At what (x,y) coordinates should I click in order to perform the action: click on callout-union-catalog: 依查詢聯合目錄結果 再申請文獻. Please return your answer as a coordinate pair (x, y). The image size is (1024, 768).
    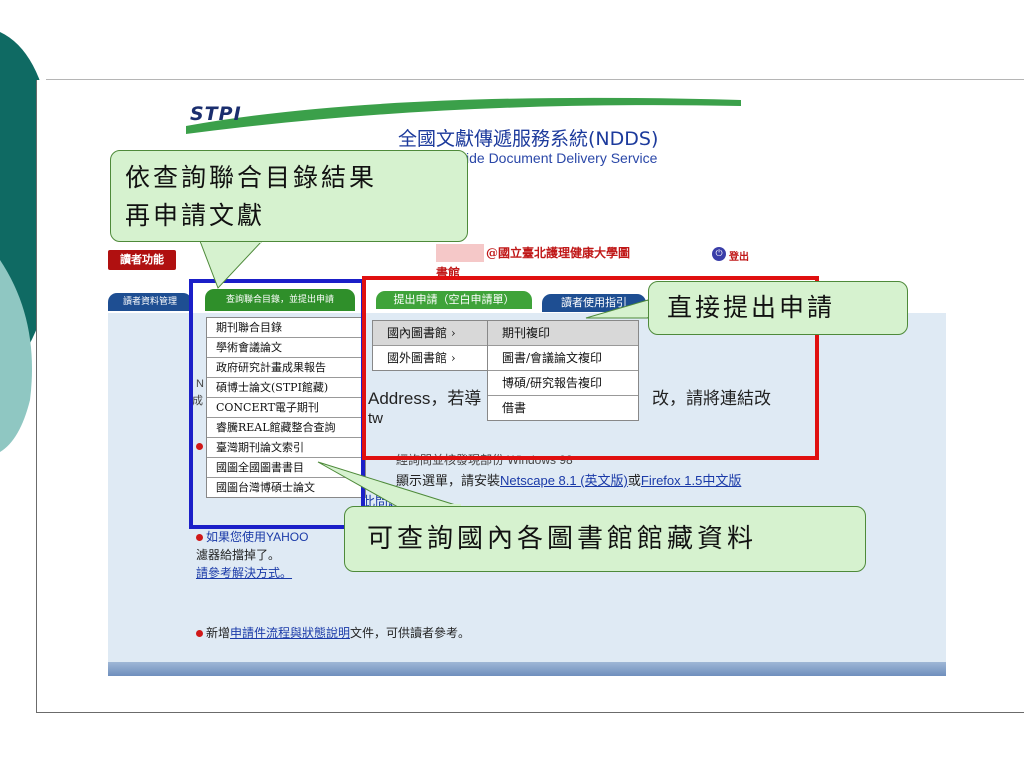
    Looking at the image, I should click on (289, 196).